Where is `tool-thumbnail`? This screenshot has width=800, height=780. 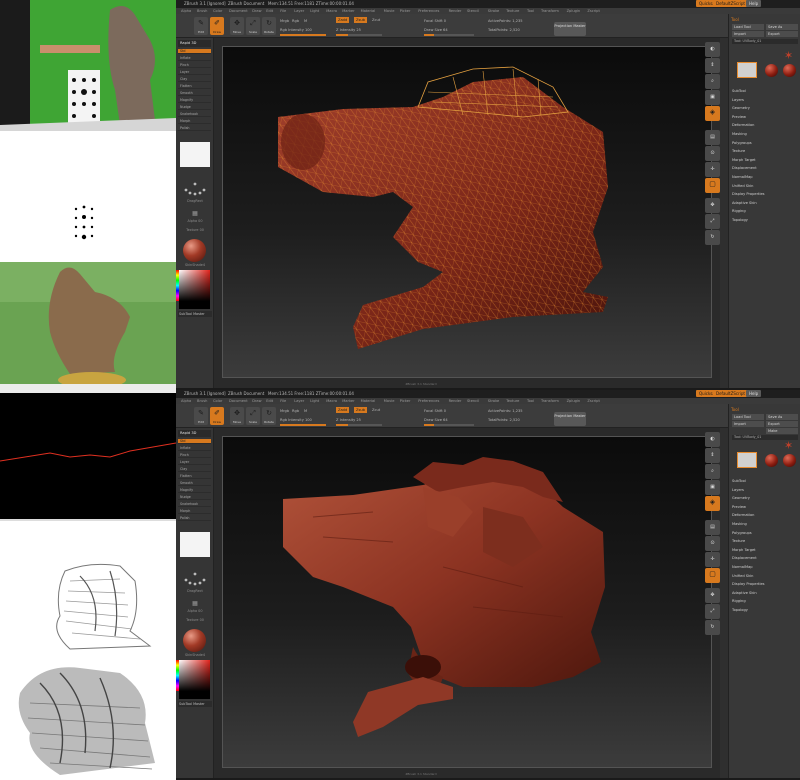
tool-thumbnail is located at coordinates (747, 70).